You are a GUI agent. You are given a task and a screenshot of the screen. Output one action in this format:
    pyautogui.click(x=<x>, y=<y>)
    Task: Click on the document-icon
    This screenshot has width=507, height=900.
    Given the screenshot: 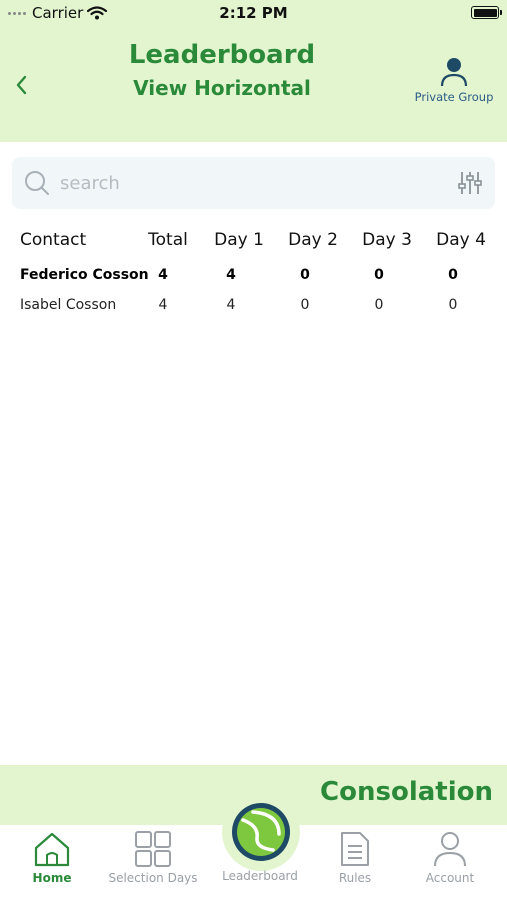 What is the action you would take?
    pyautogui.click(x=355, y=849)
    